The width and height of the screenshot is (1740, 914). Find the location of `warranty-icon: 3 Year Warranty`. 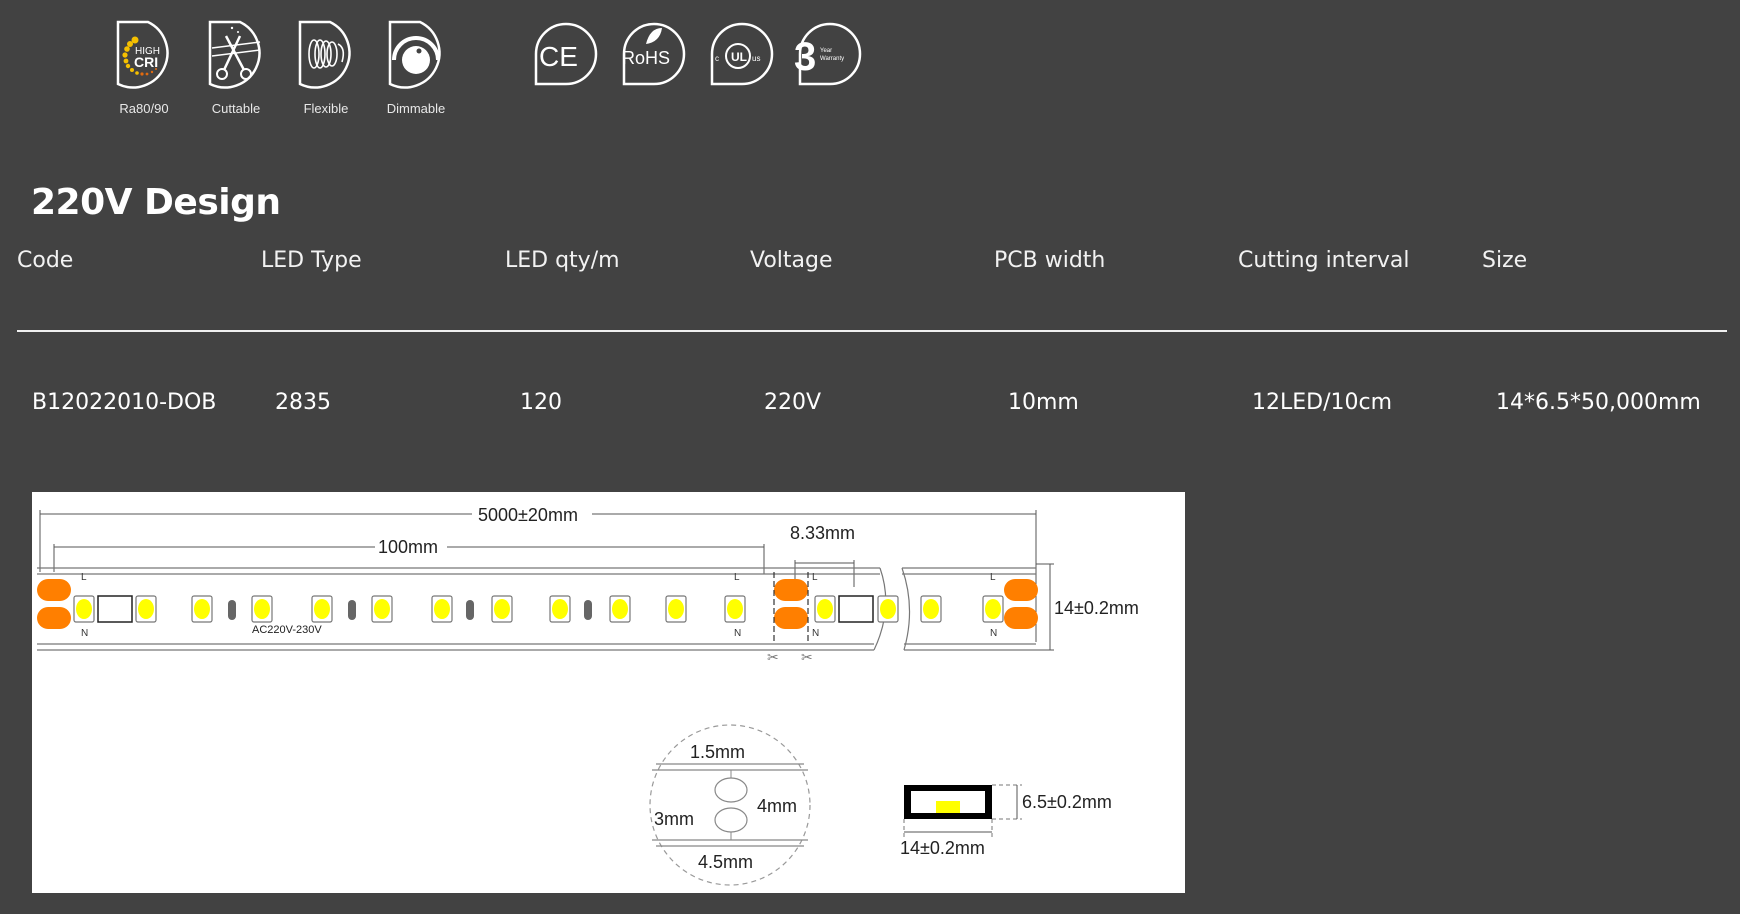

warranty-icon: 3 Year Warranty is located at coordinates (828, 54).